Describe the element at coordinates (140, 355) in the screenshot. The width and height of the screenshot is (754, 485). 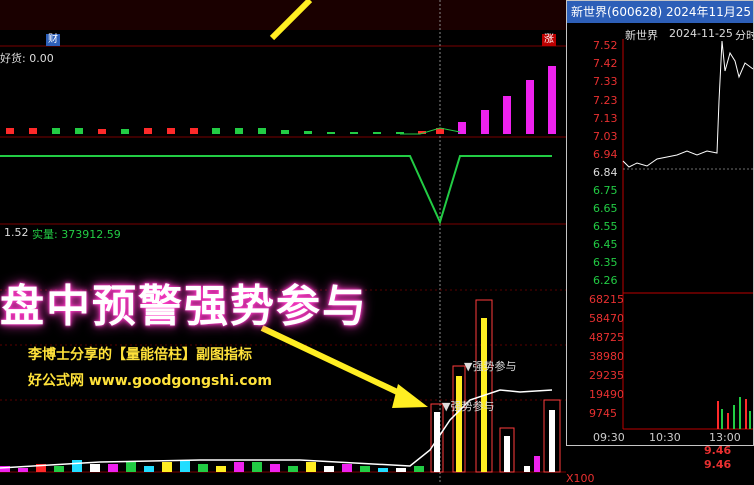
I see `promo-line-1: 李博士分享的【量能倍柱】副图指标` at that location.